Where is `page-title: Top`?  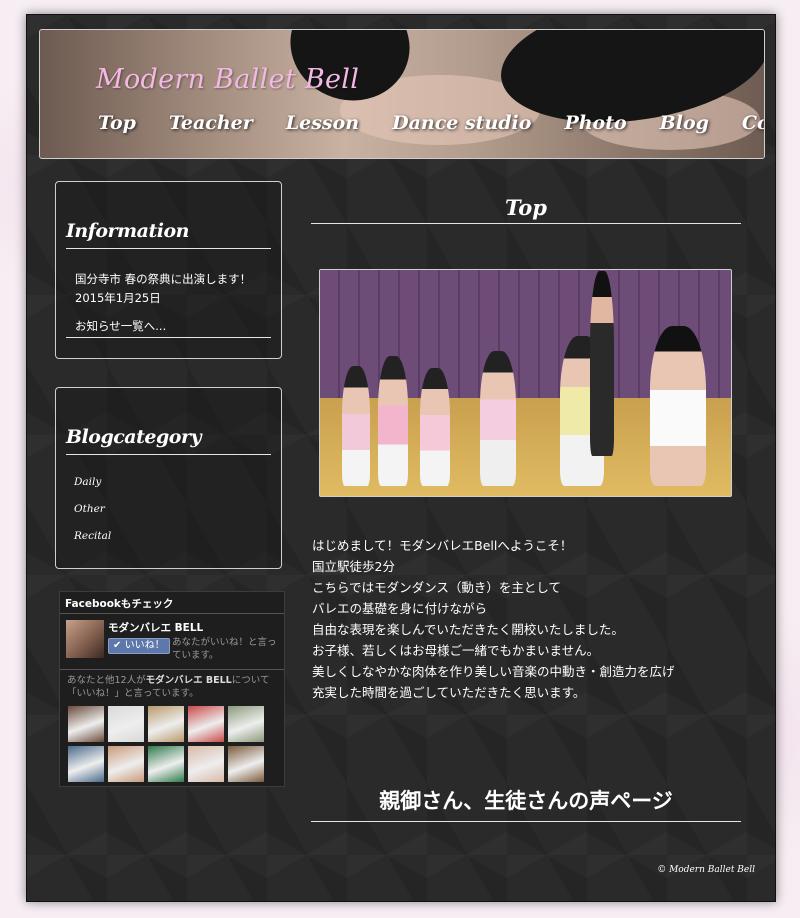 page-title: Top is located at coordinates (526, 207).